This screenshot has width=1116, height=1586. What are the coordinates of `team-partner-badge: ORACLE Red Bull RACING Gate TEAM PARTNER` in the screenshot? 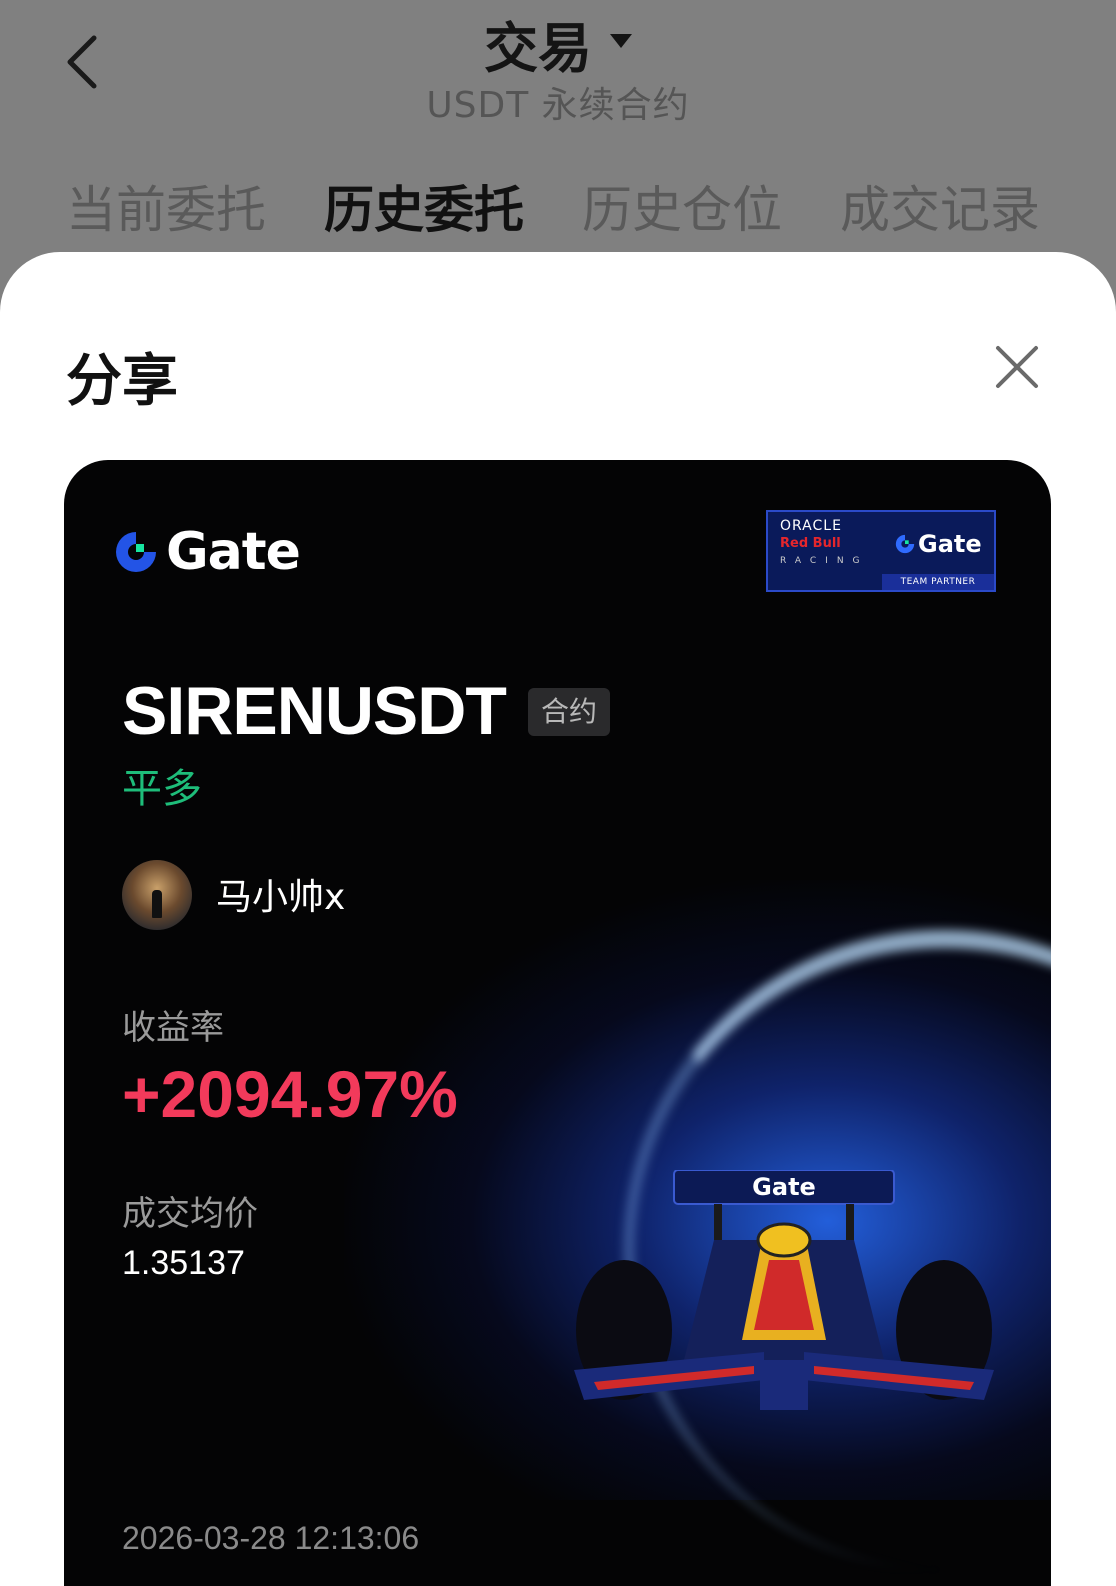 It's located at (881, 551).